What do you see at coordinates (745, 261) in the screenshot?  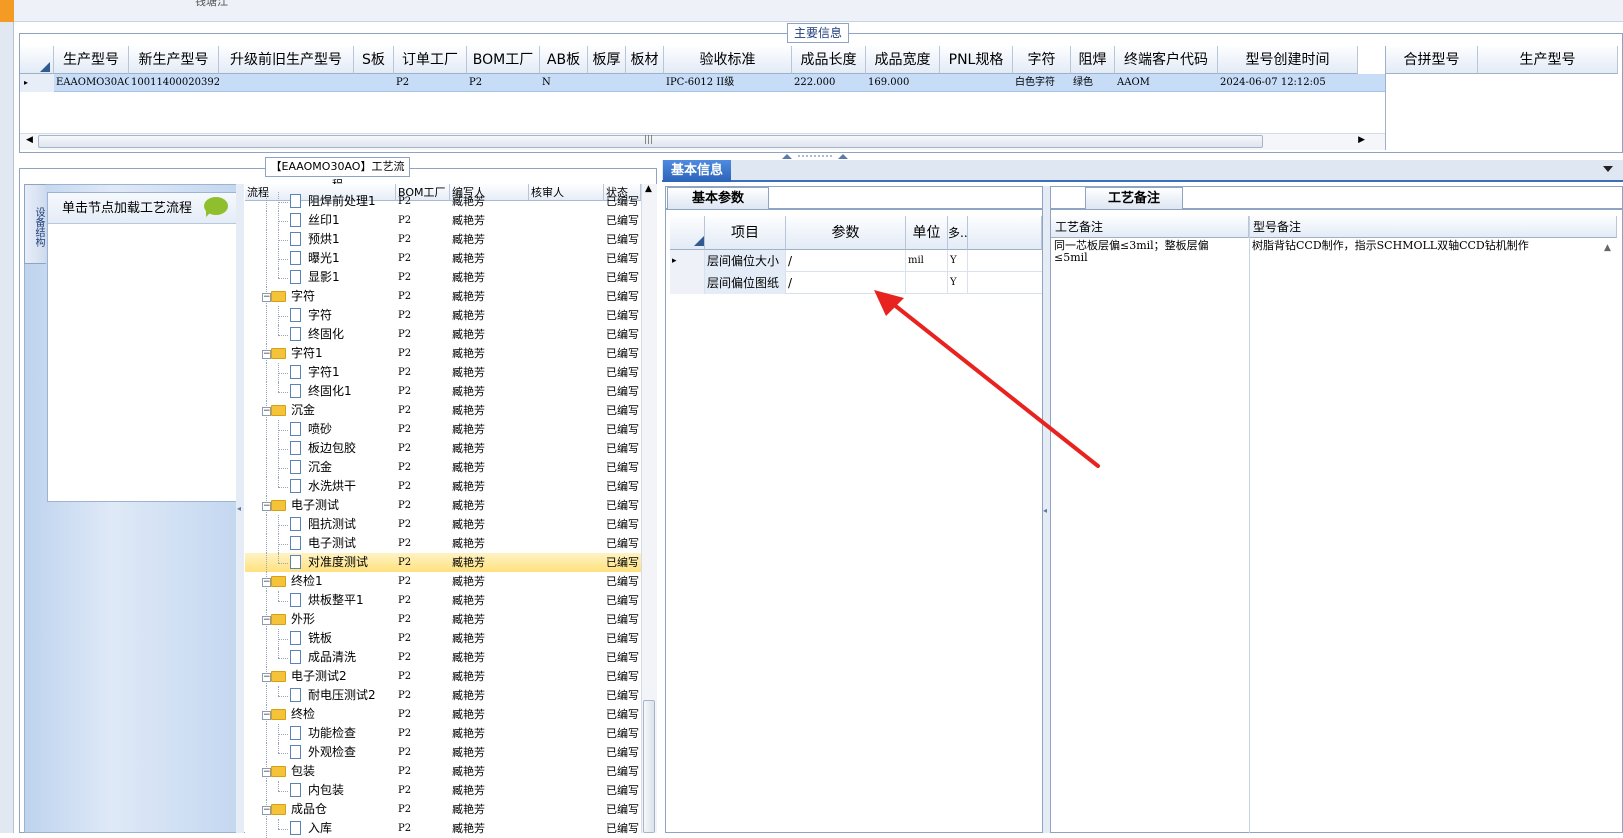 I see `param-item-cell: 层间偏位大小` at bounding box center [745, 261].